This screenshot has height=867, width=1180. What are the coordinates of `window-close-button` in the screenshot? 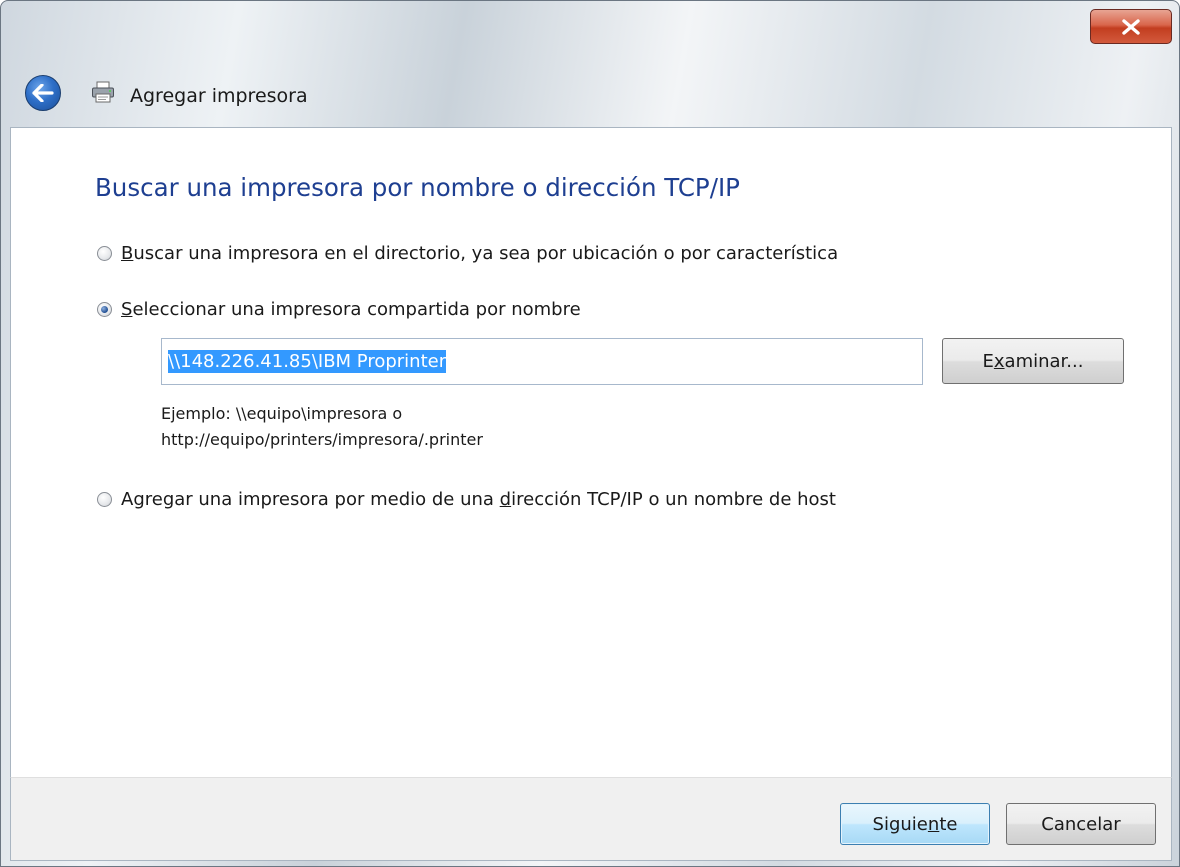 It's located at (1131, 26).